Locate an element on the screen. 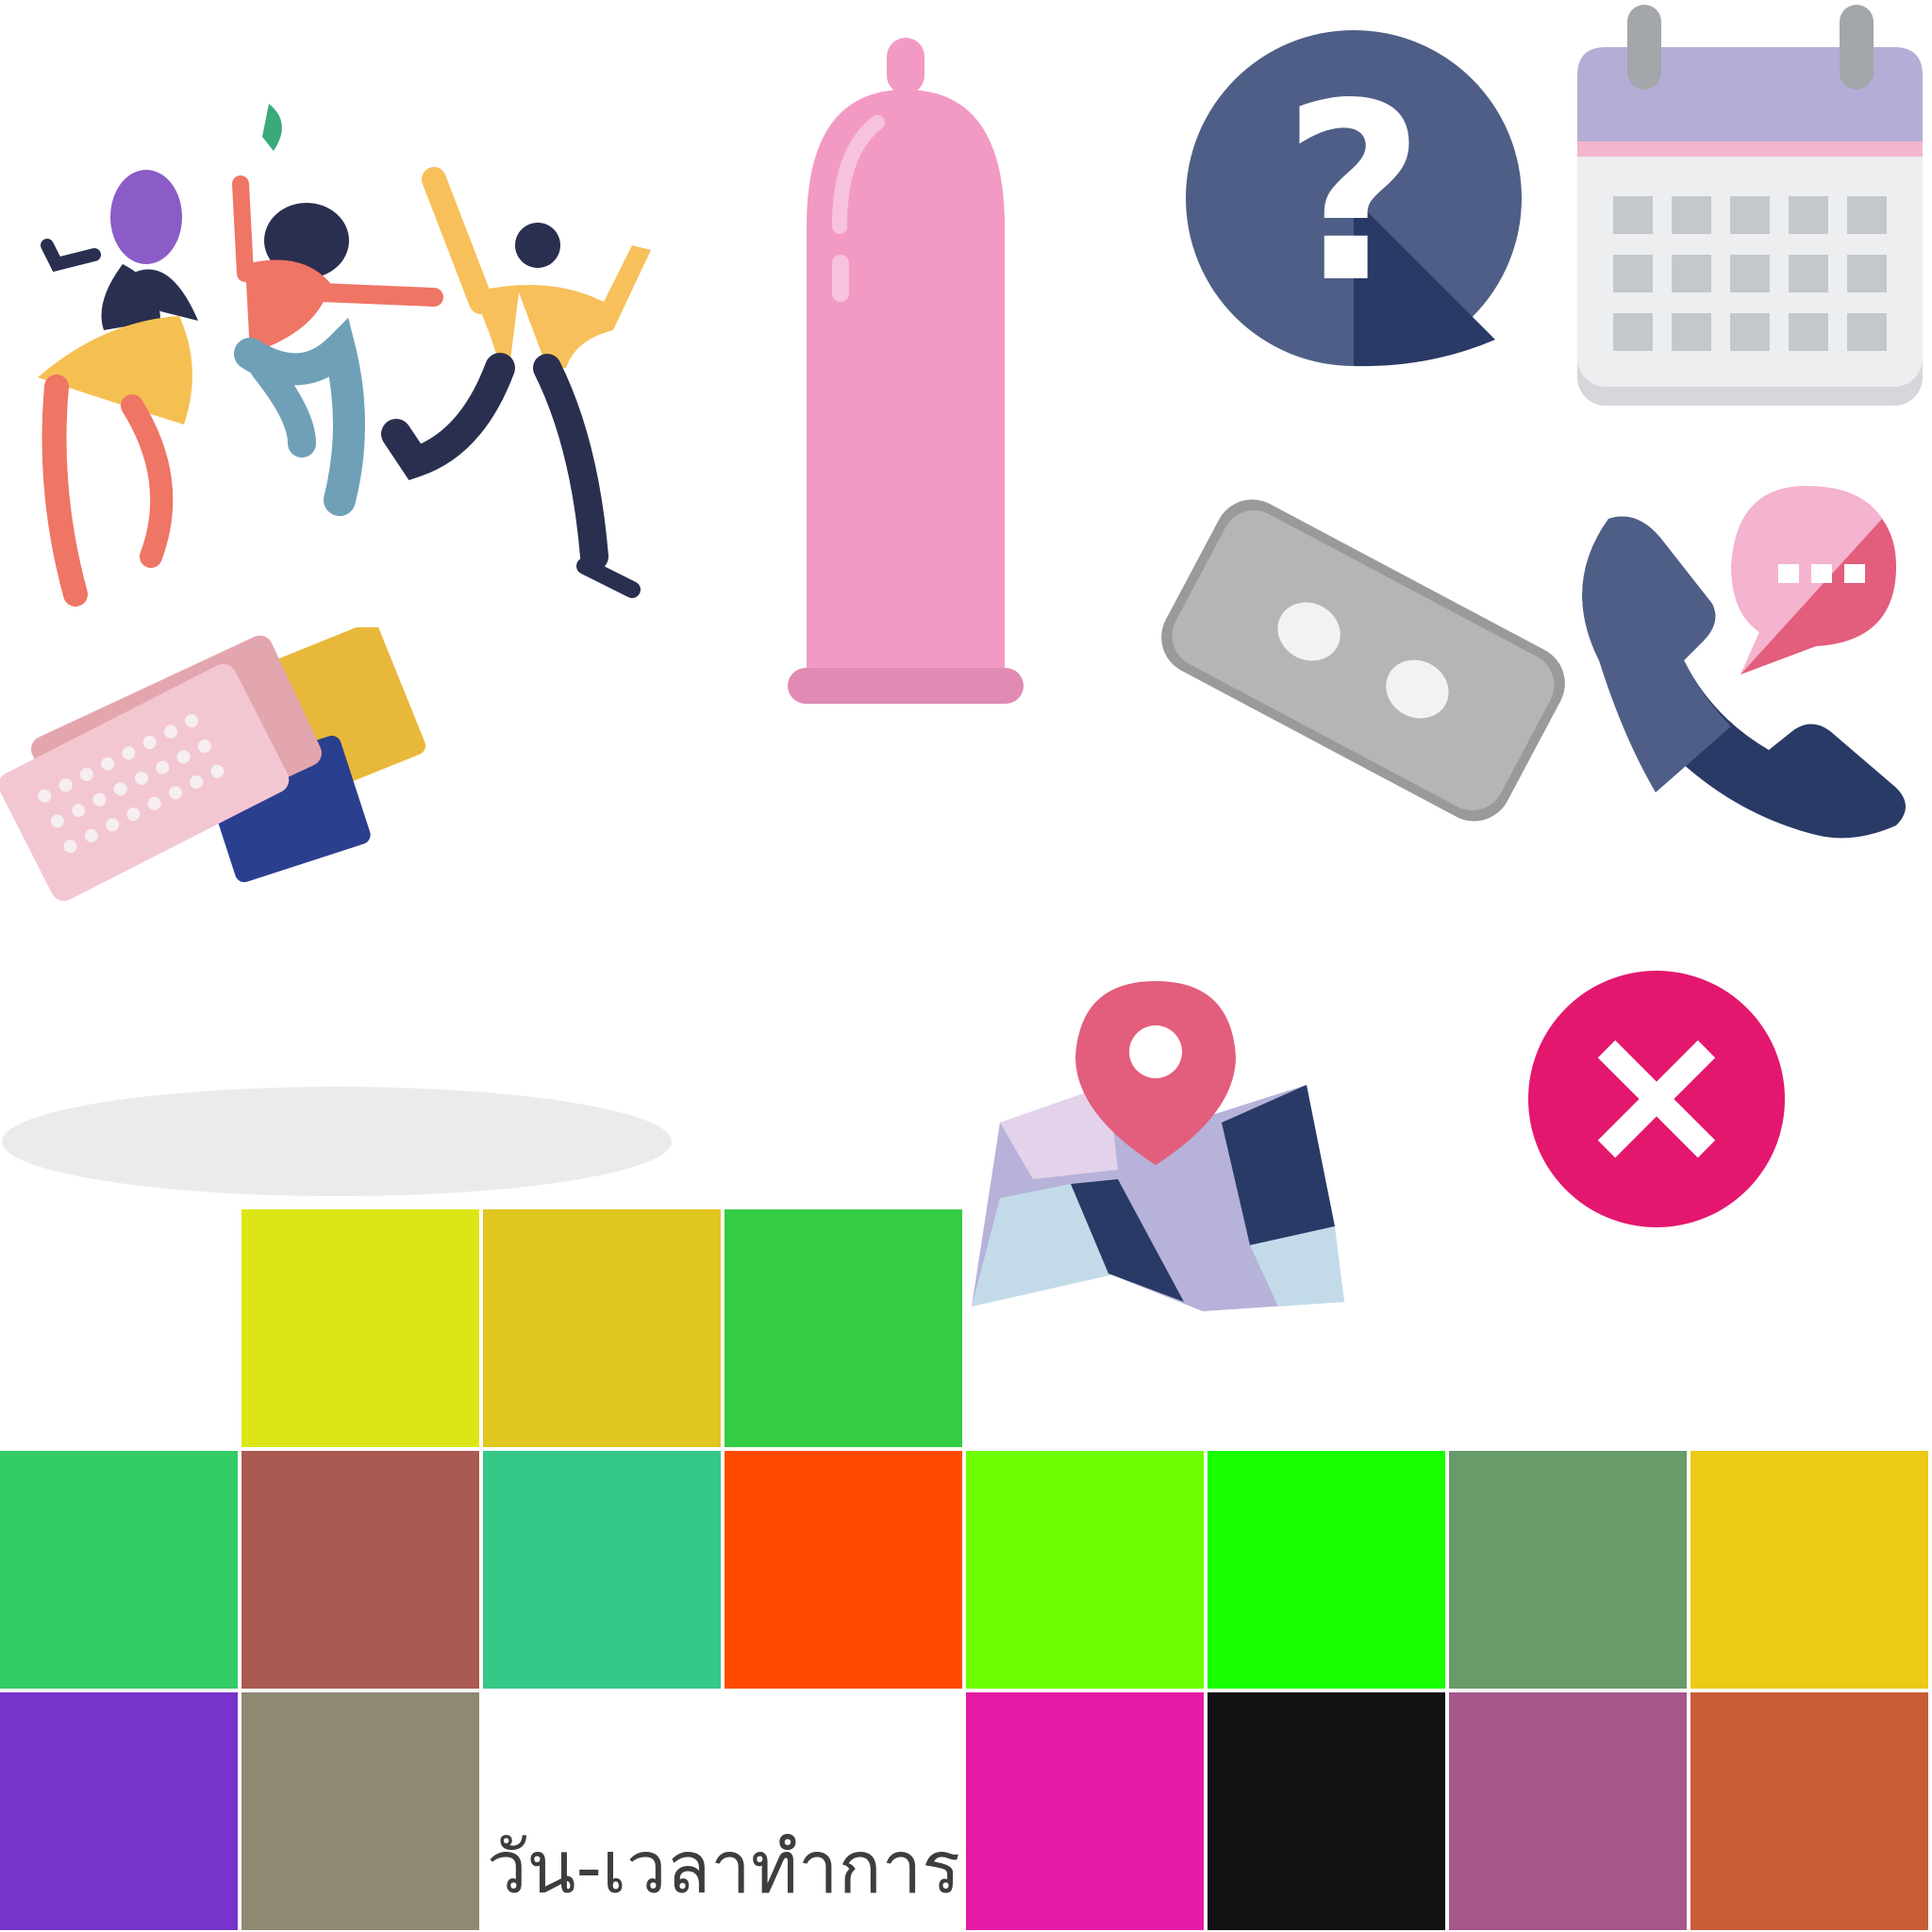 The image size is (1932, 1932). phone-chat-icon is located at coordinates (1744, 663).